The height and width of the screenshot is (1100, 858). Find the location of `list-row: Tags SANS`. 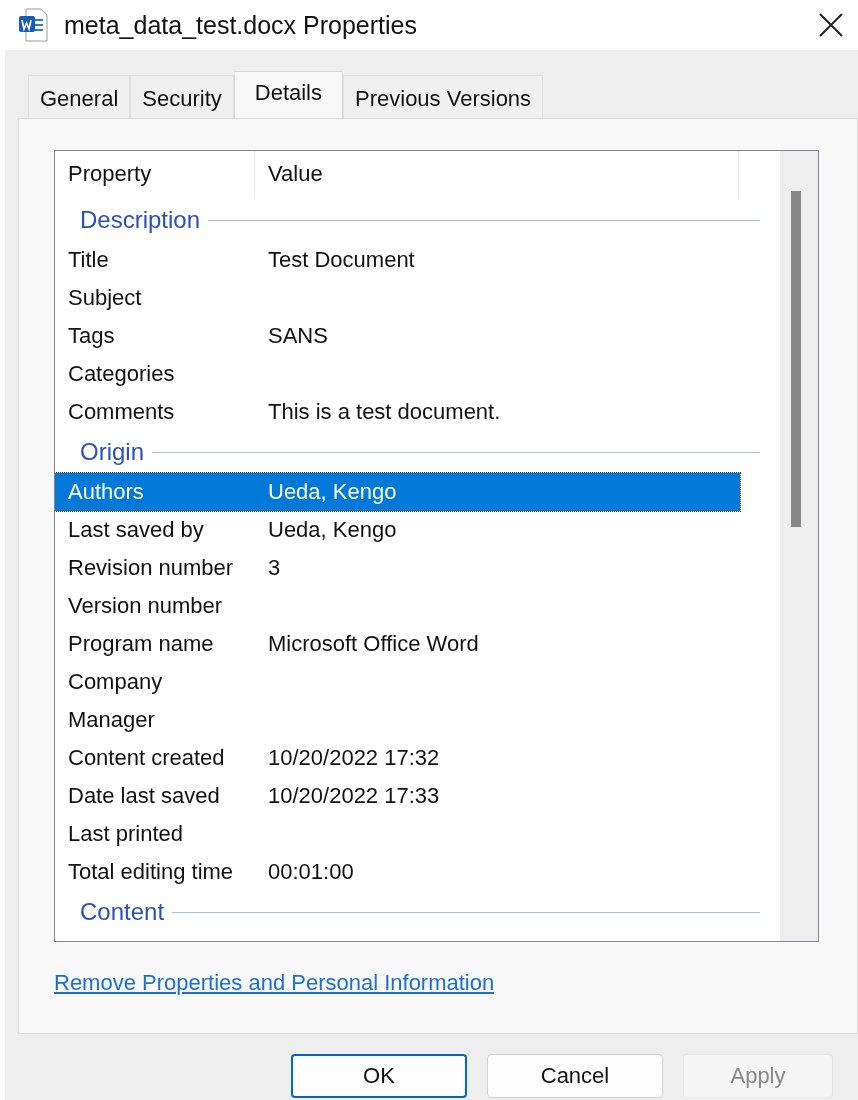

list-row: Tags SANS is located at coordinates (397, 336).